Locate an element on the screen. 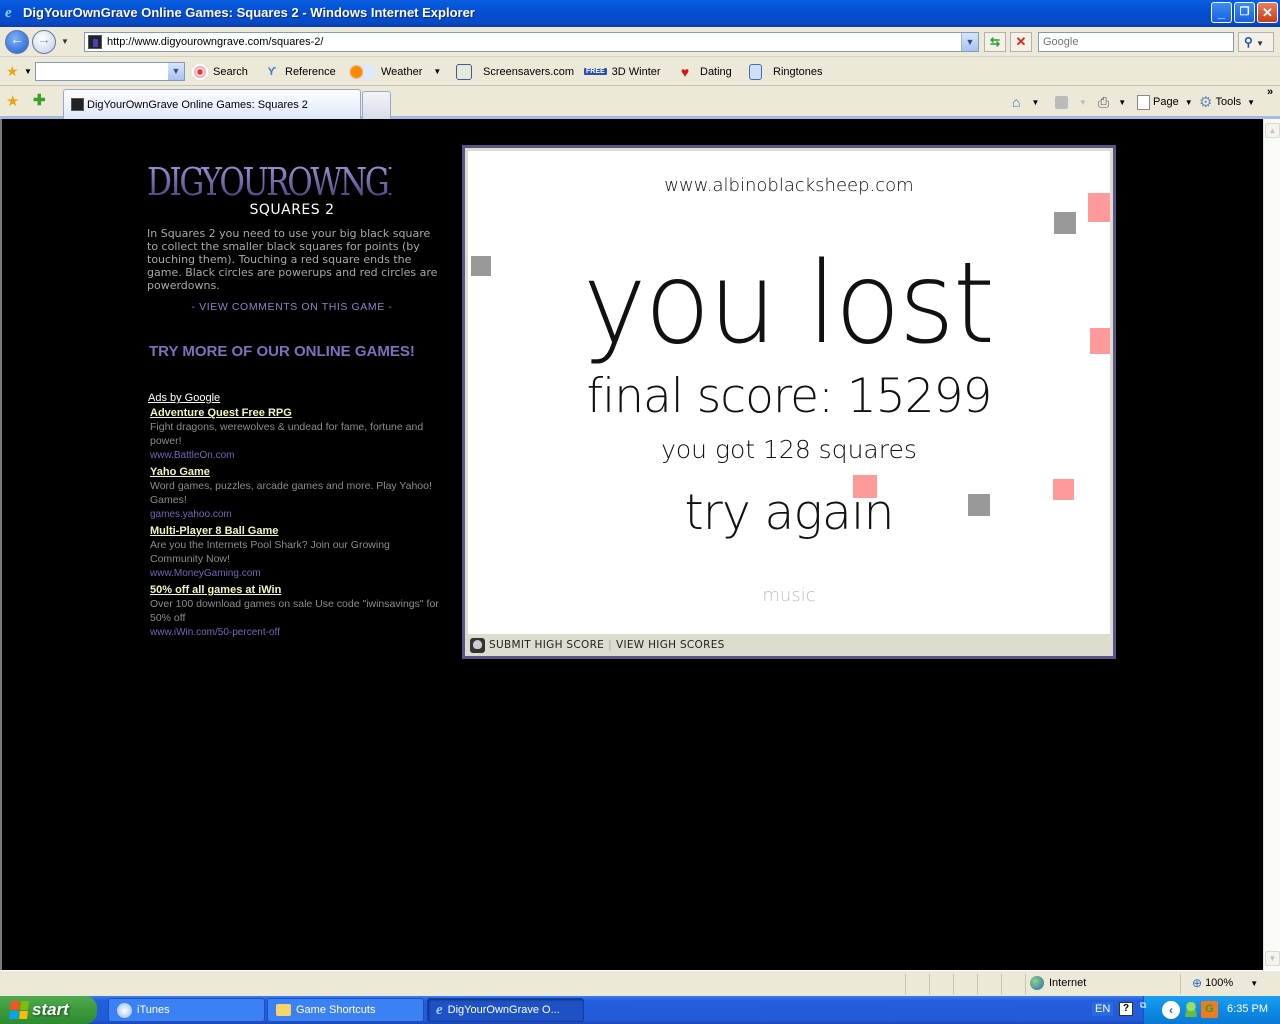 This screenshot has width=1280, height=1024. tab-active: DigYourOwnGrave Online Games: Squares 2 is located at coordinates (212, 104).